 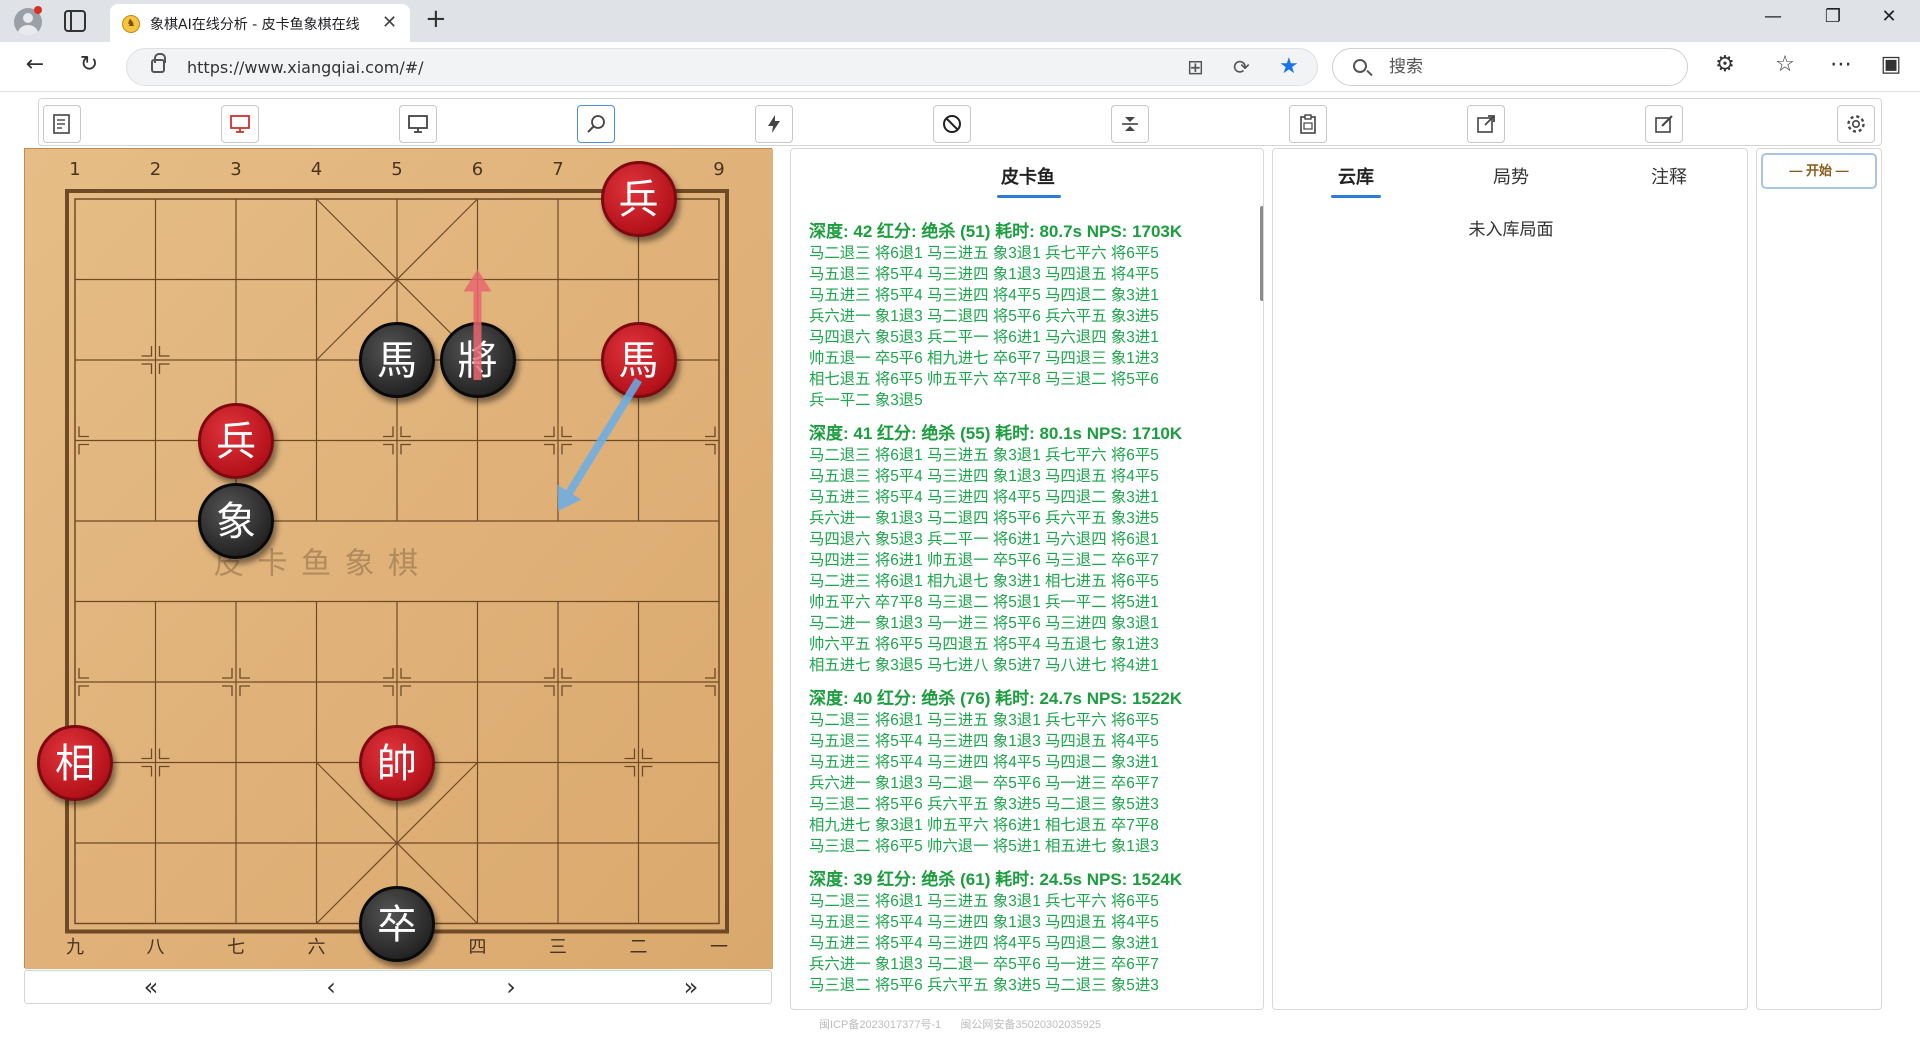 What do you see at coordinates (1029, 644) in the screenshot?
I see `analysis-pv-line: 帅六平五 将6平5 马四退五 将5平4 马五退七 象1进3` at bounding box center [1029, 644].